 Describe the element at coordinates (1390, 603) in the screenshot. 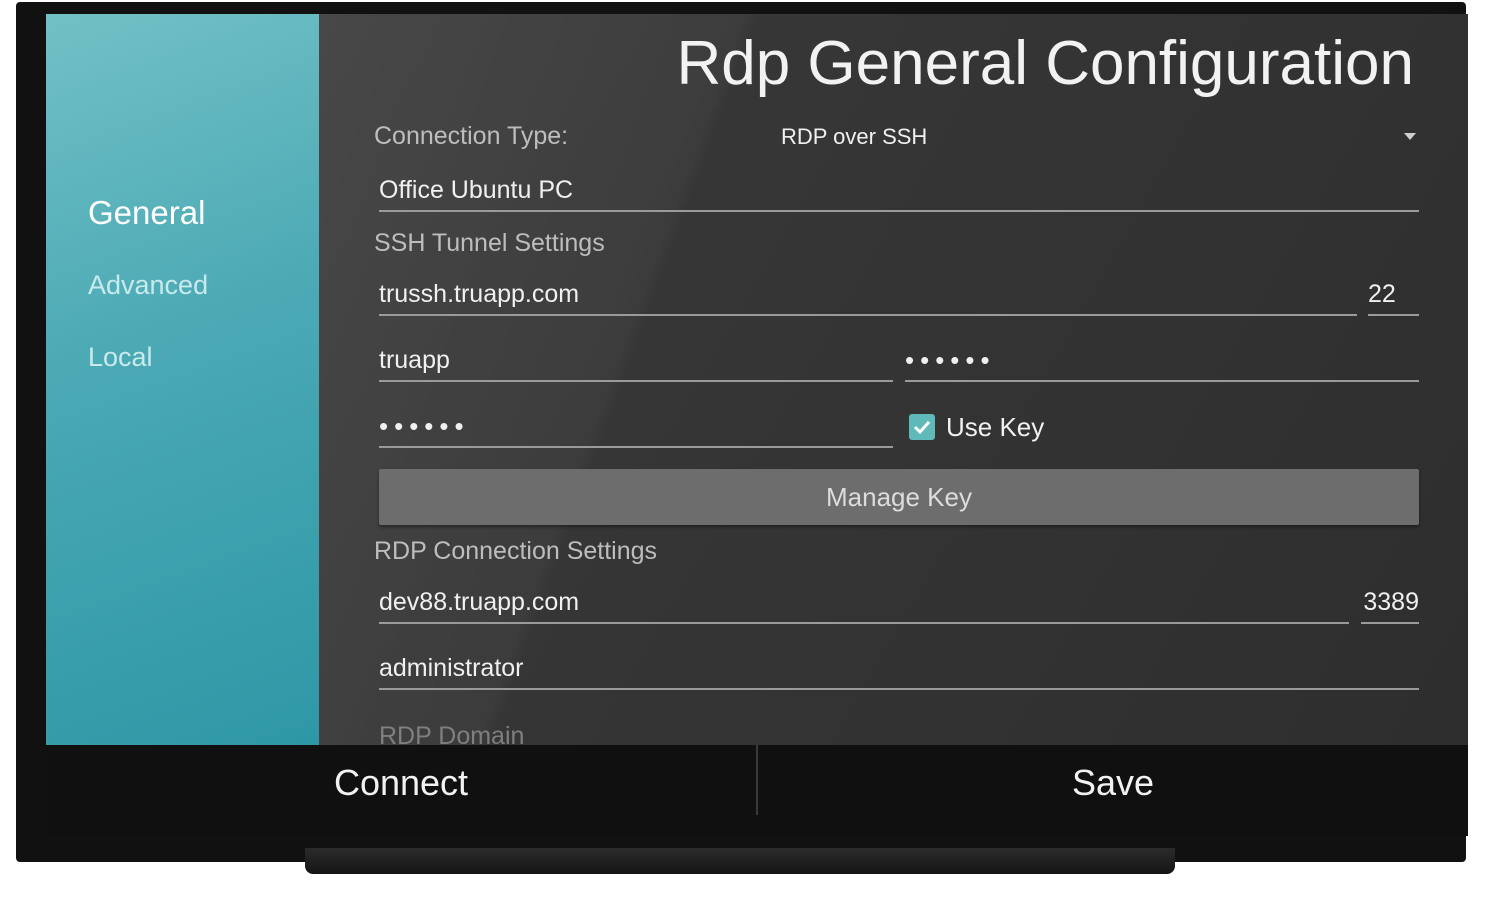

I see `rdp-port-field: 3389` at that location.